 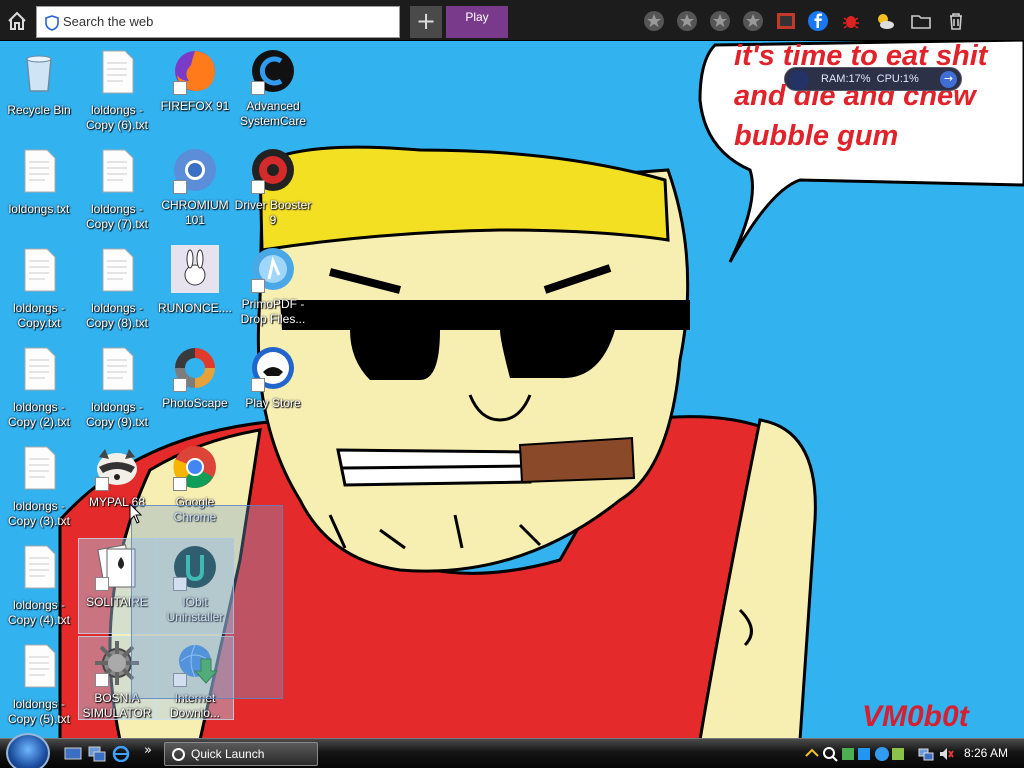 What do you see at coordinates (812, 754) in the screenshot?
I see `chevron-up-icon` at bounding box center [812, 754].